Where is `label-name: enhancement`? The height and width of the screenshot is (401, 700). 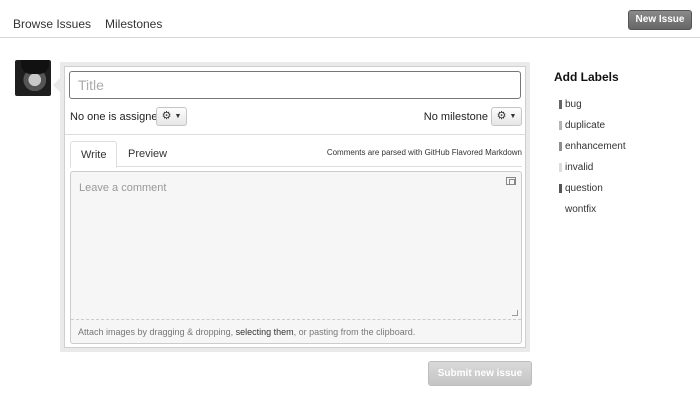 label-name: enhancement is located at coordinates (595, 146).